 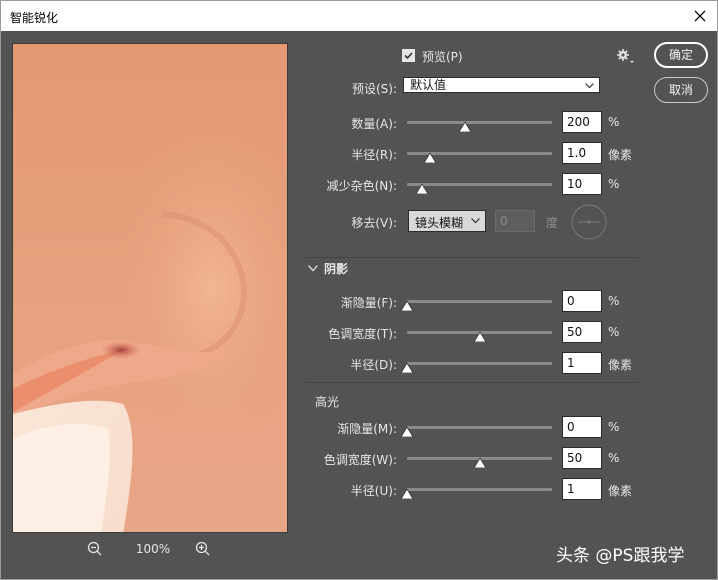 What do you see at coordinates (374, 223) in the screenshot?
I see `remove-label: 移去(V):` at bounding box center [374, 223].